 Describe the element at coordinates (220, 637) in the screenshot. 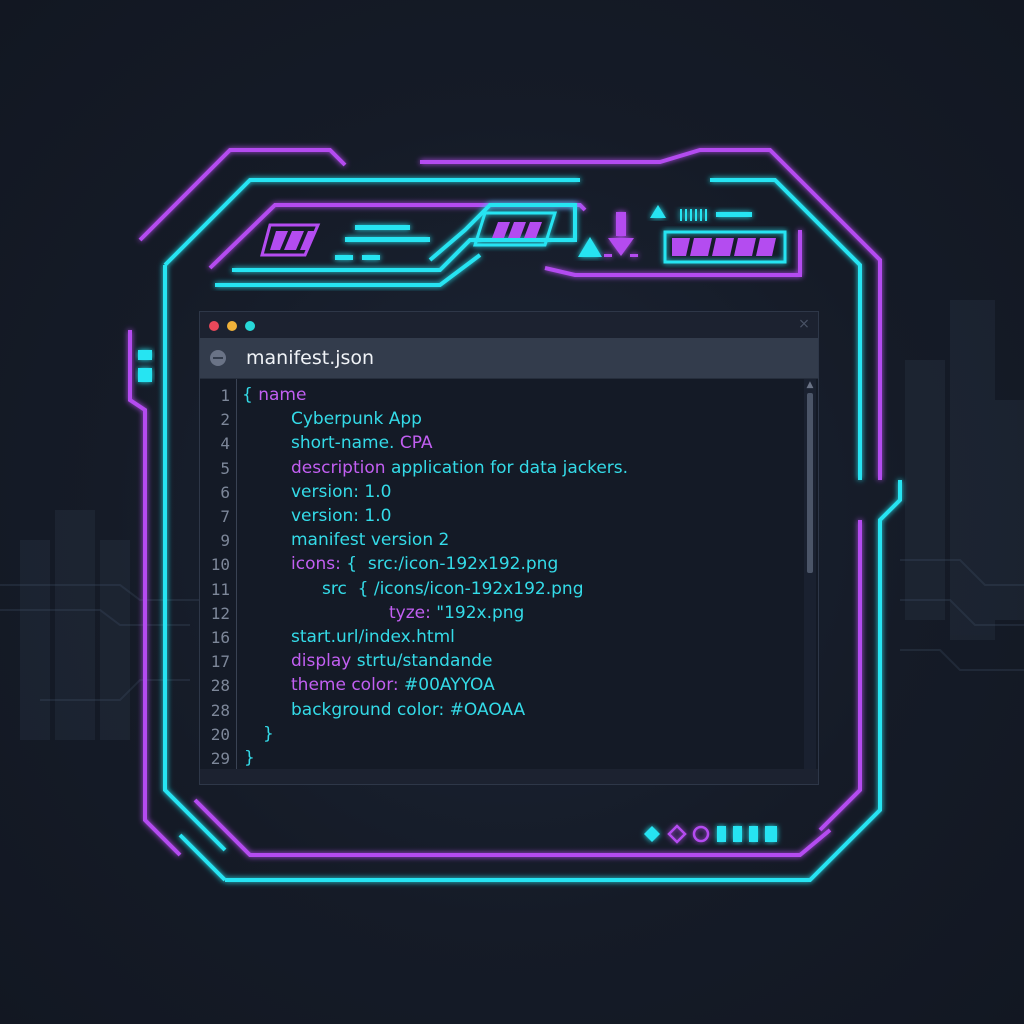

I see `line-number: 16` at that location.